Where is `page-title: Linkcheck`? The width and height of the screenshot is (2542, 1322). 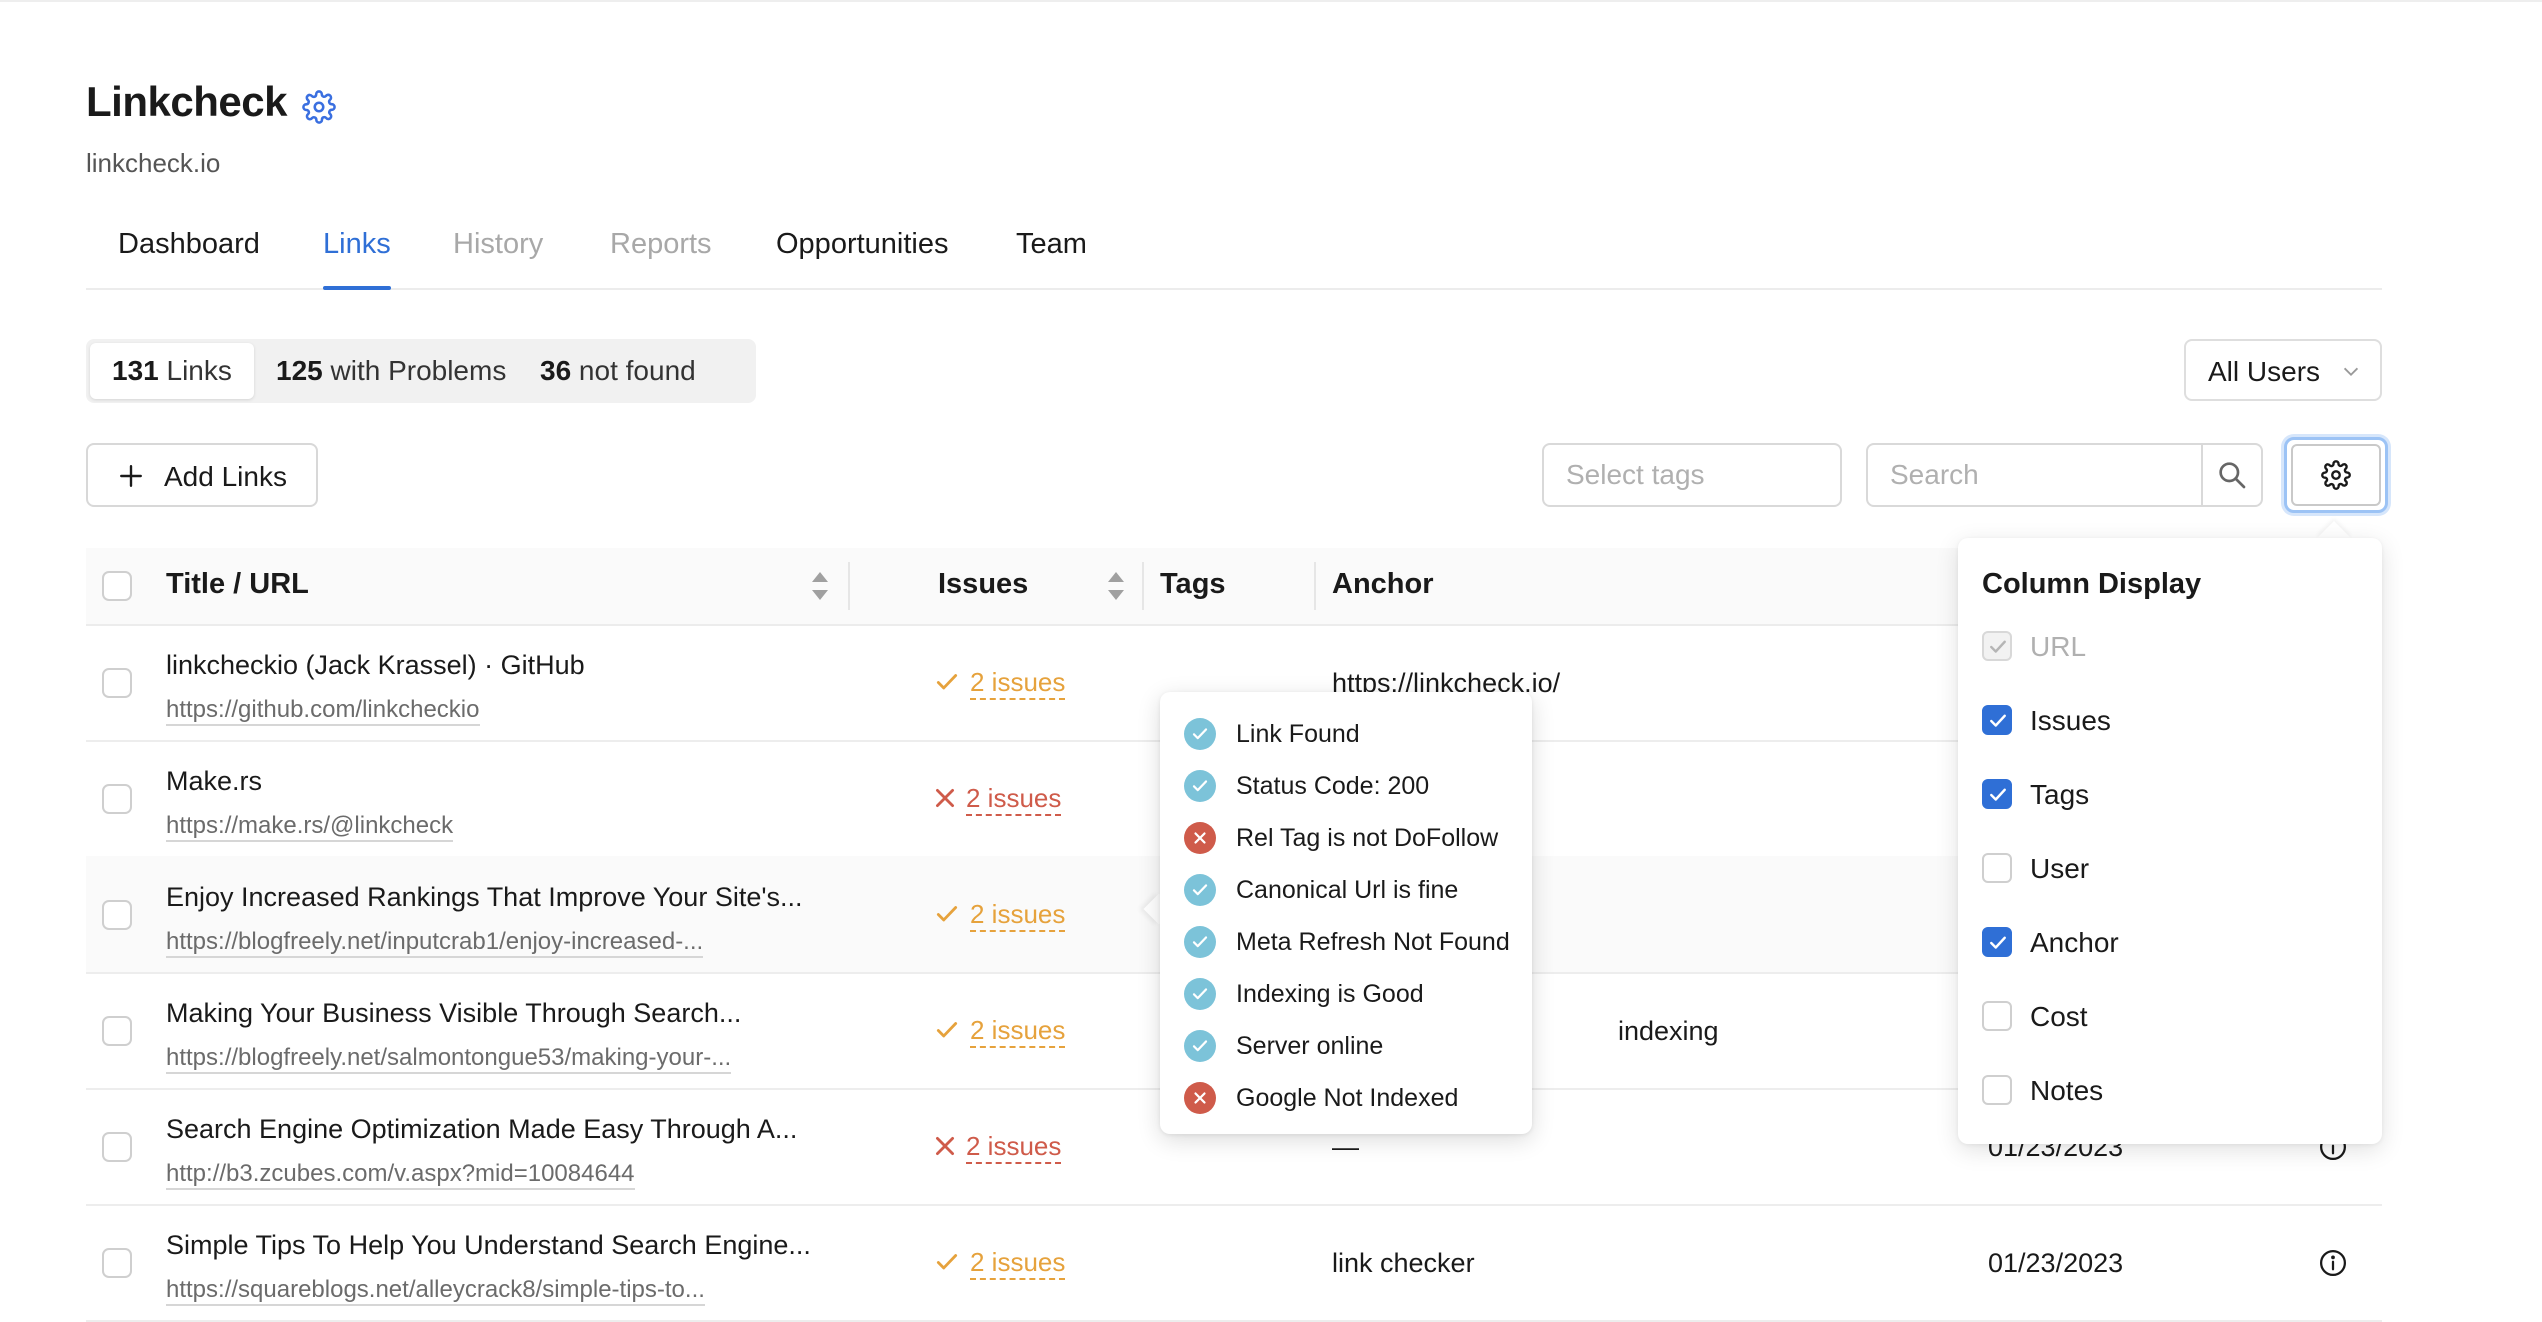 page-title: Linkcheck is located at coordinates (186, 101).